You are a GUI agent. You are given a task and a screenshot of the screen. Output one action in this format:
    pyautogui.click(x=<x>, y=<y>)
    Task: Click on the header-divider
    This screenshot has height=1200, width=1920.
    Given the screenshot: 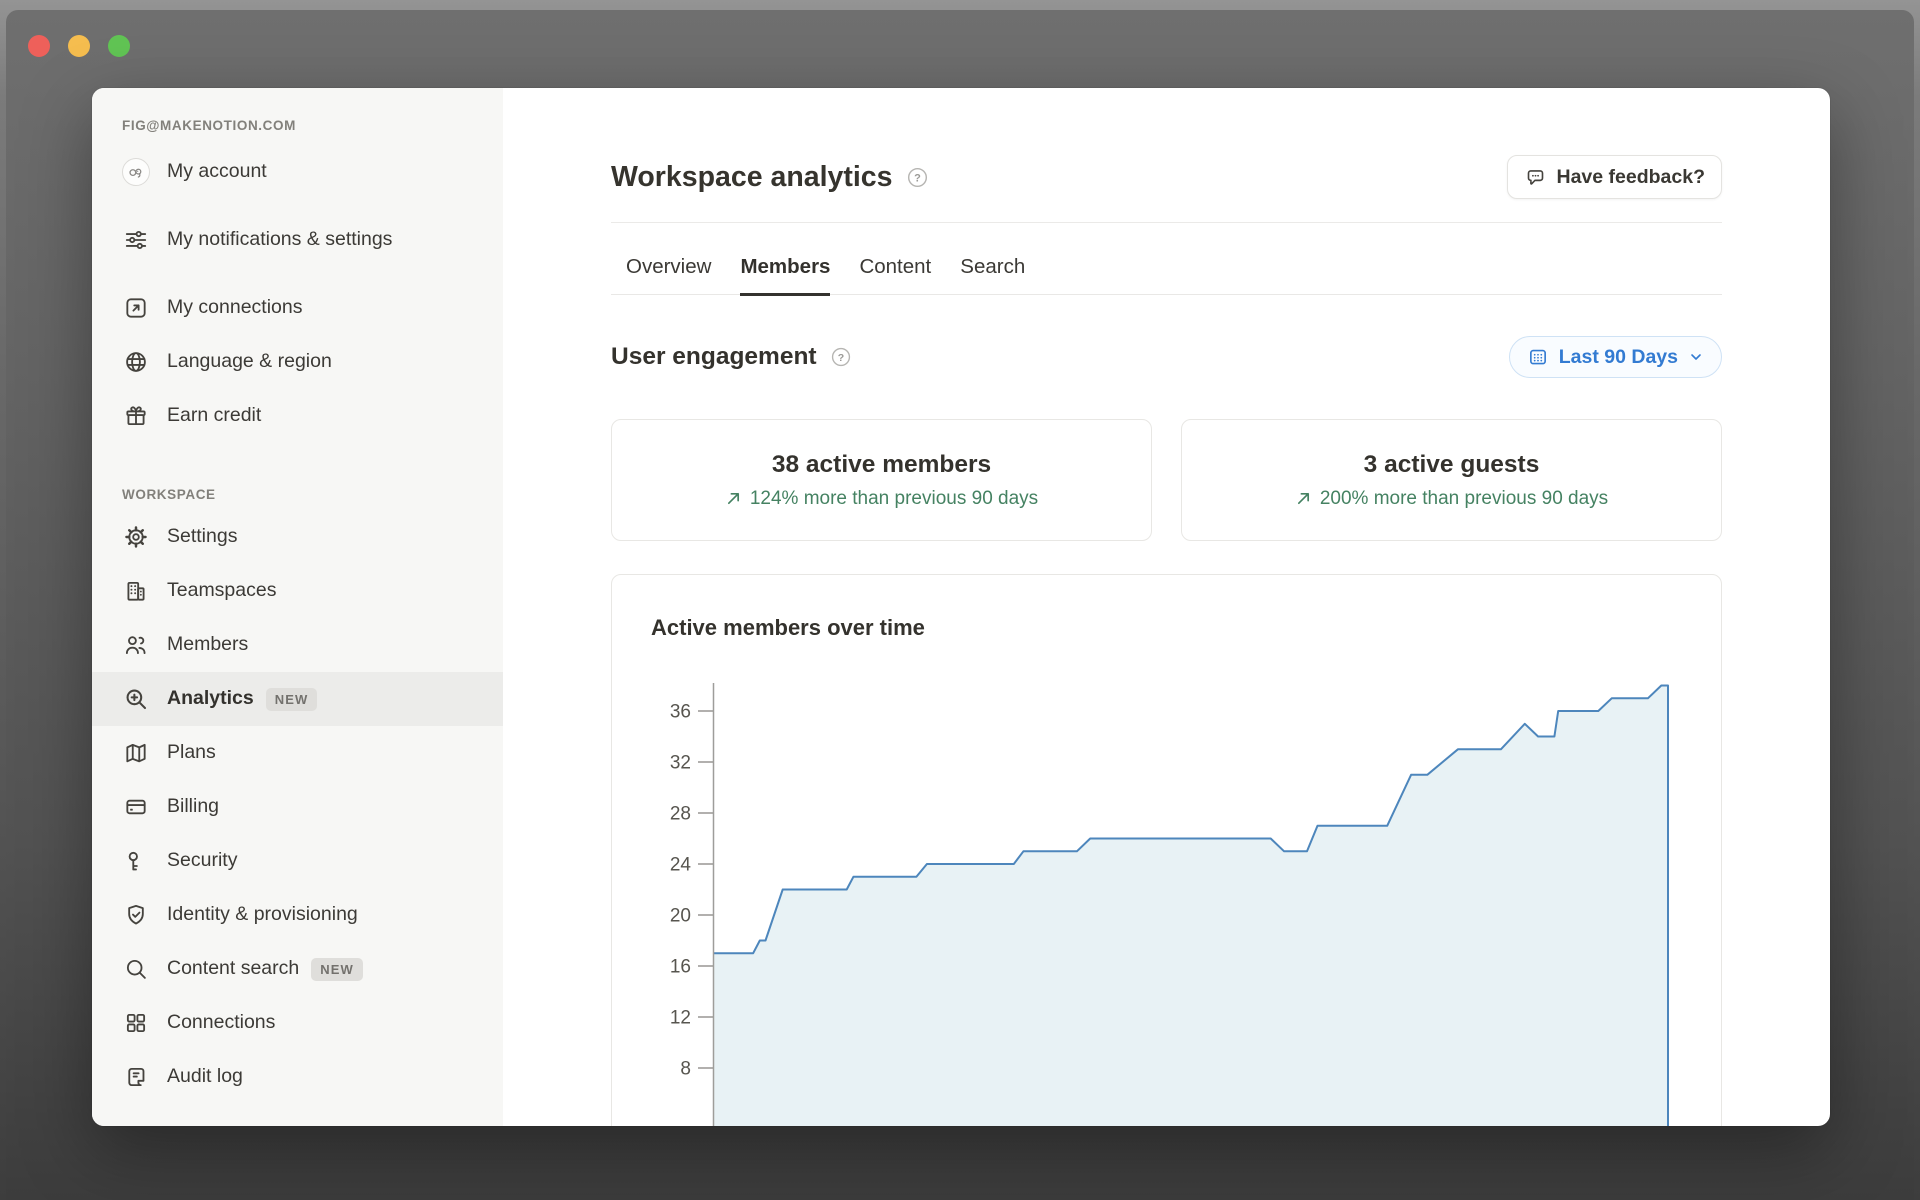 What is the action you would take?
    pyautogui.click(x=1166, y=222)
    